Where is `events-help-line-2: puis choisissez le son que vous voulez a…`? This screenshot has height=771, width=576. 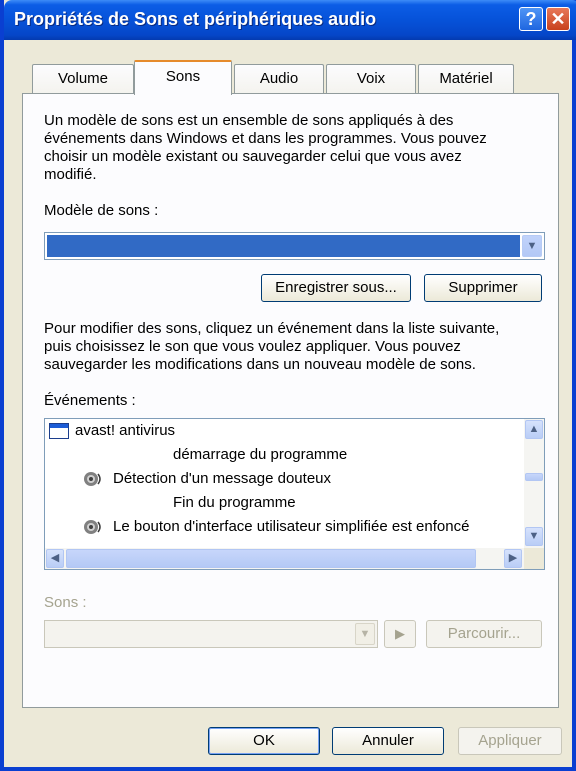 events-help-line-2: puis choisissez le son que vous voulez a… is located at coordinates (252, 346).